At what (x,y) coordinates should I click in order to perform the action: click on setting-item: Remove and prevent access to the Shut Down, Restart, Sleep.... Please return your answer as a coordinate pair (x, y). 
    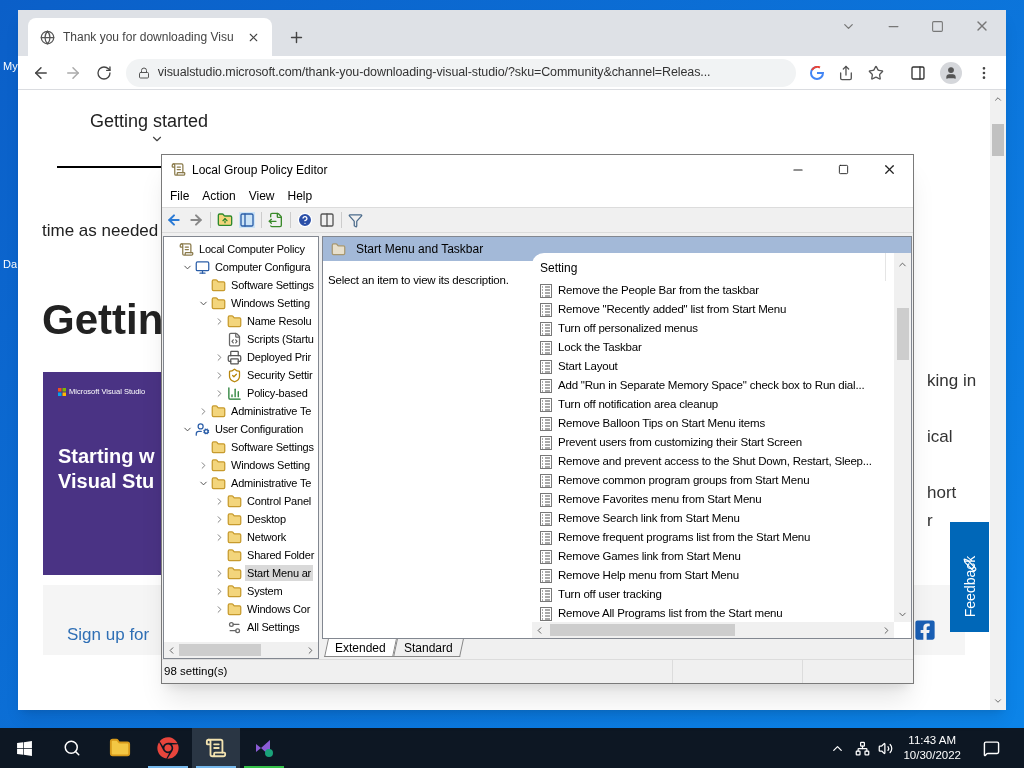
    Looking at the image, I should click on (715, 461).